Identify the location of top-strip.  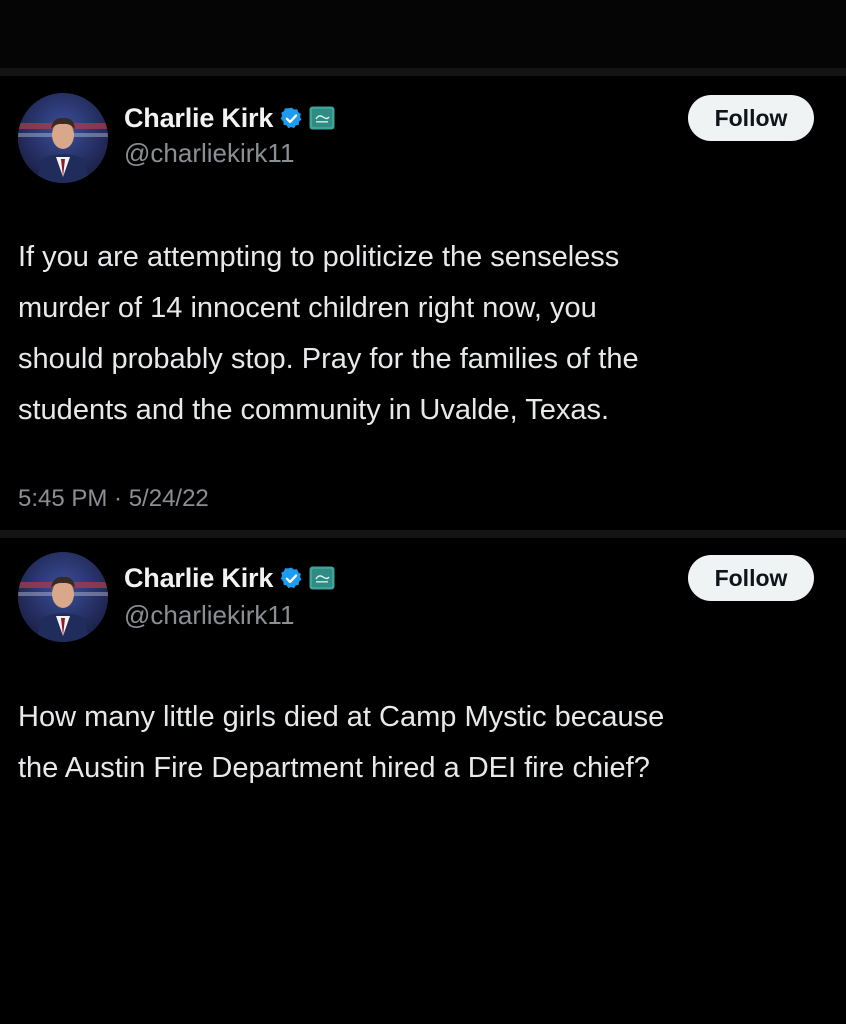
(423, 34).